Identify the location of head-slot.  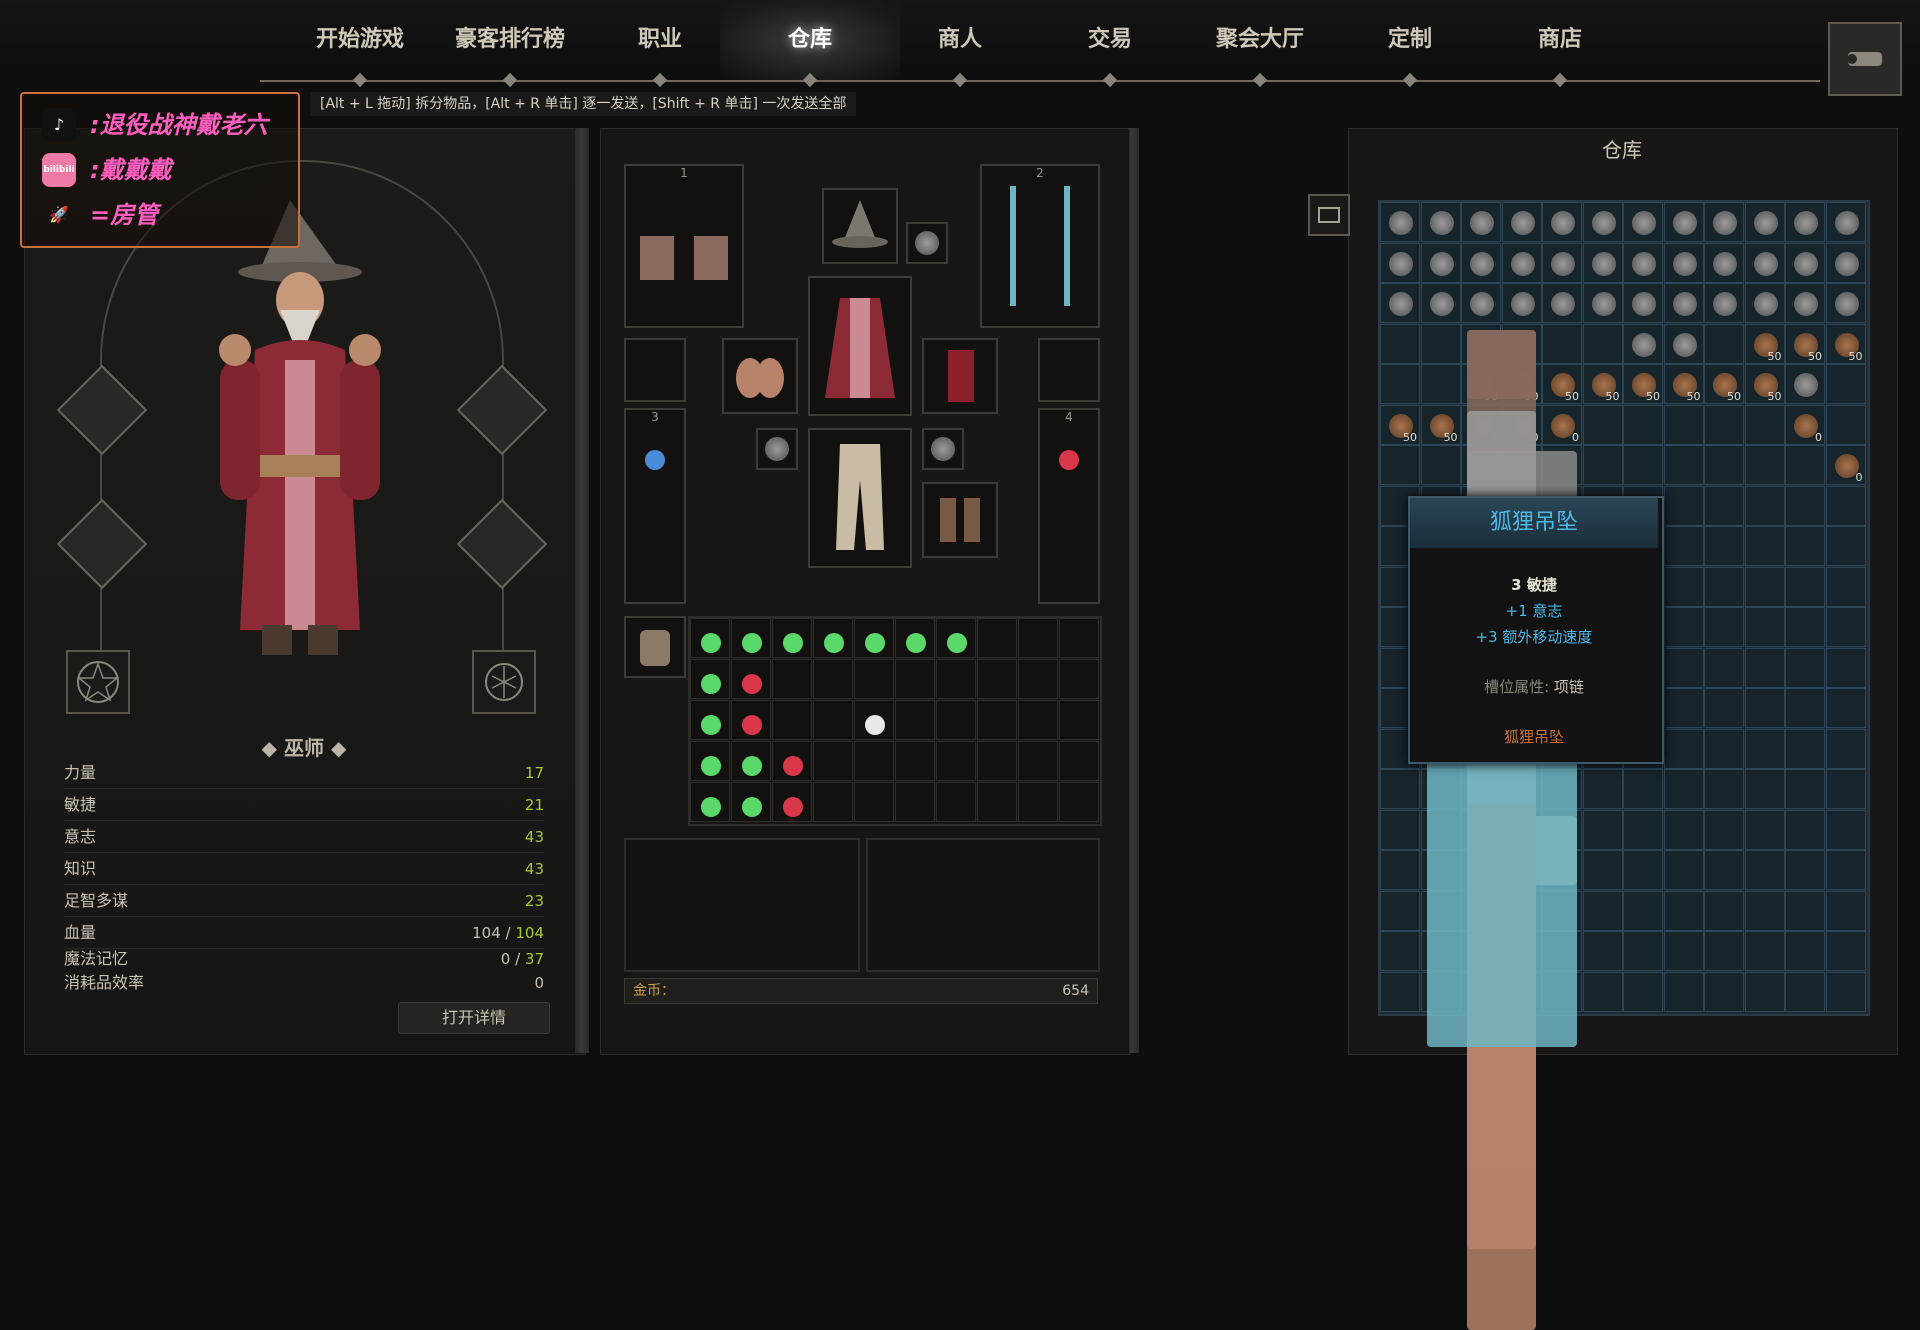
(860, 226).